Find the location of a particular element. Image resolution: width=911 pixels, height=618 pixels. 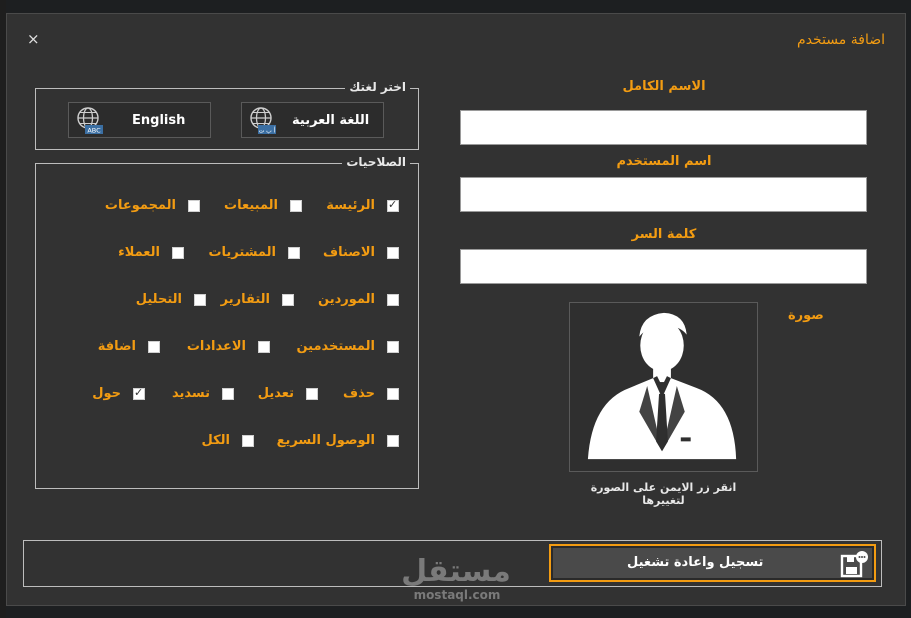

perm-quick-access: الوصول السريع is located at coordinates (338, 440).